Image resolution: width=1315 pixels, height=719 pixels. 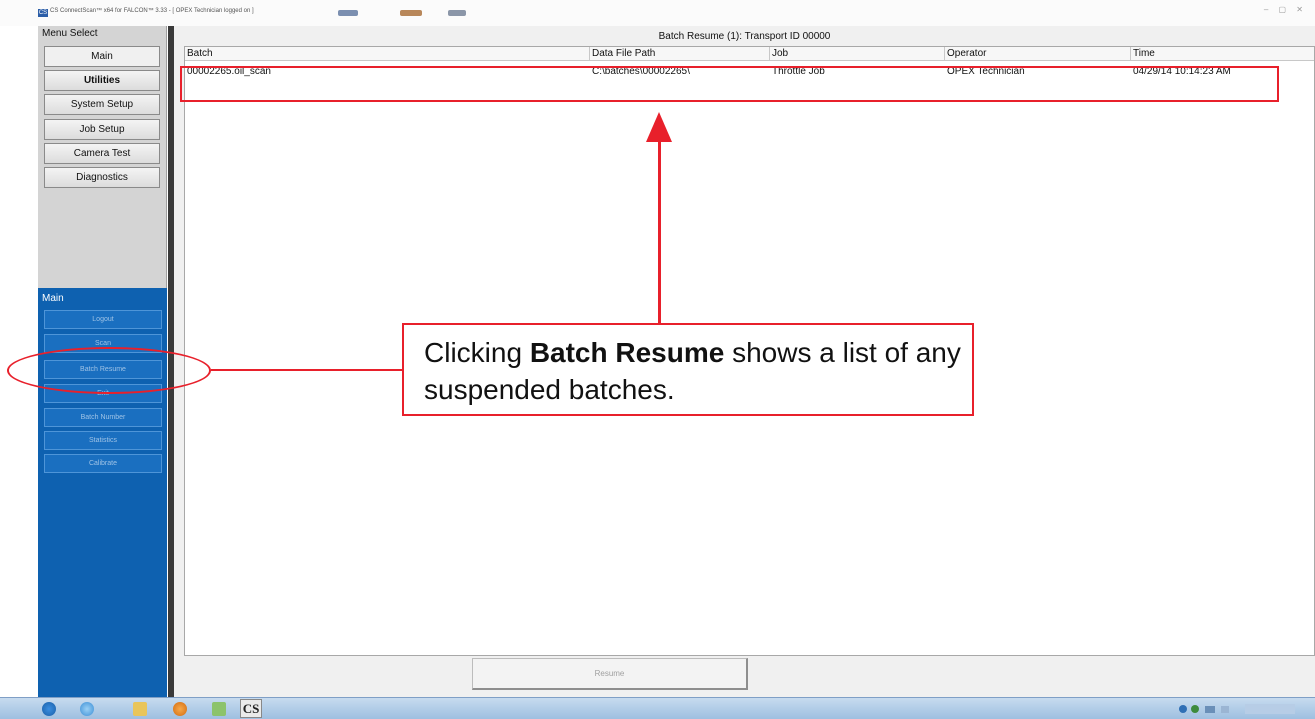 I want to click on system-tray, so click(x=1240, y=709).